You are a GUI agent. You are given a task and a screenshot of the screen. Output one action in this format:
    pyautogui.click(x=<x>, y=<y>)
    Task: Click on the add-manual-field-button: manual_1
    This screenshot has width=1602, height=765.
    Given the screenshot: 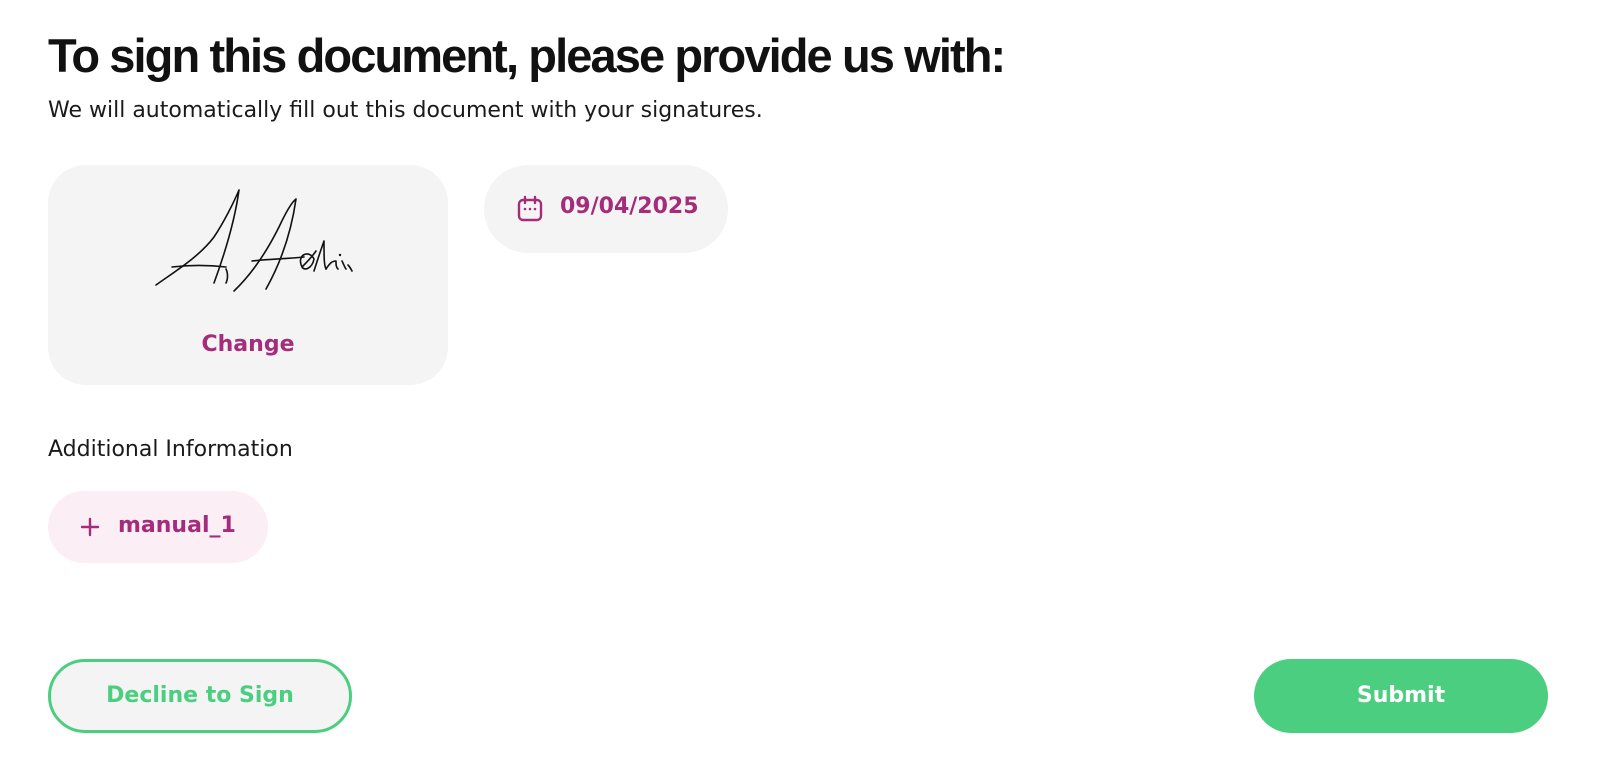 What is the action you would take?
    pyautogui.click(x=158, y=527)
    